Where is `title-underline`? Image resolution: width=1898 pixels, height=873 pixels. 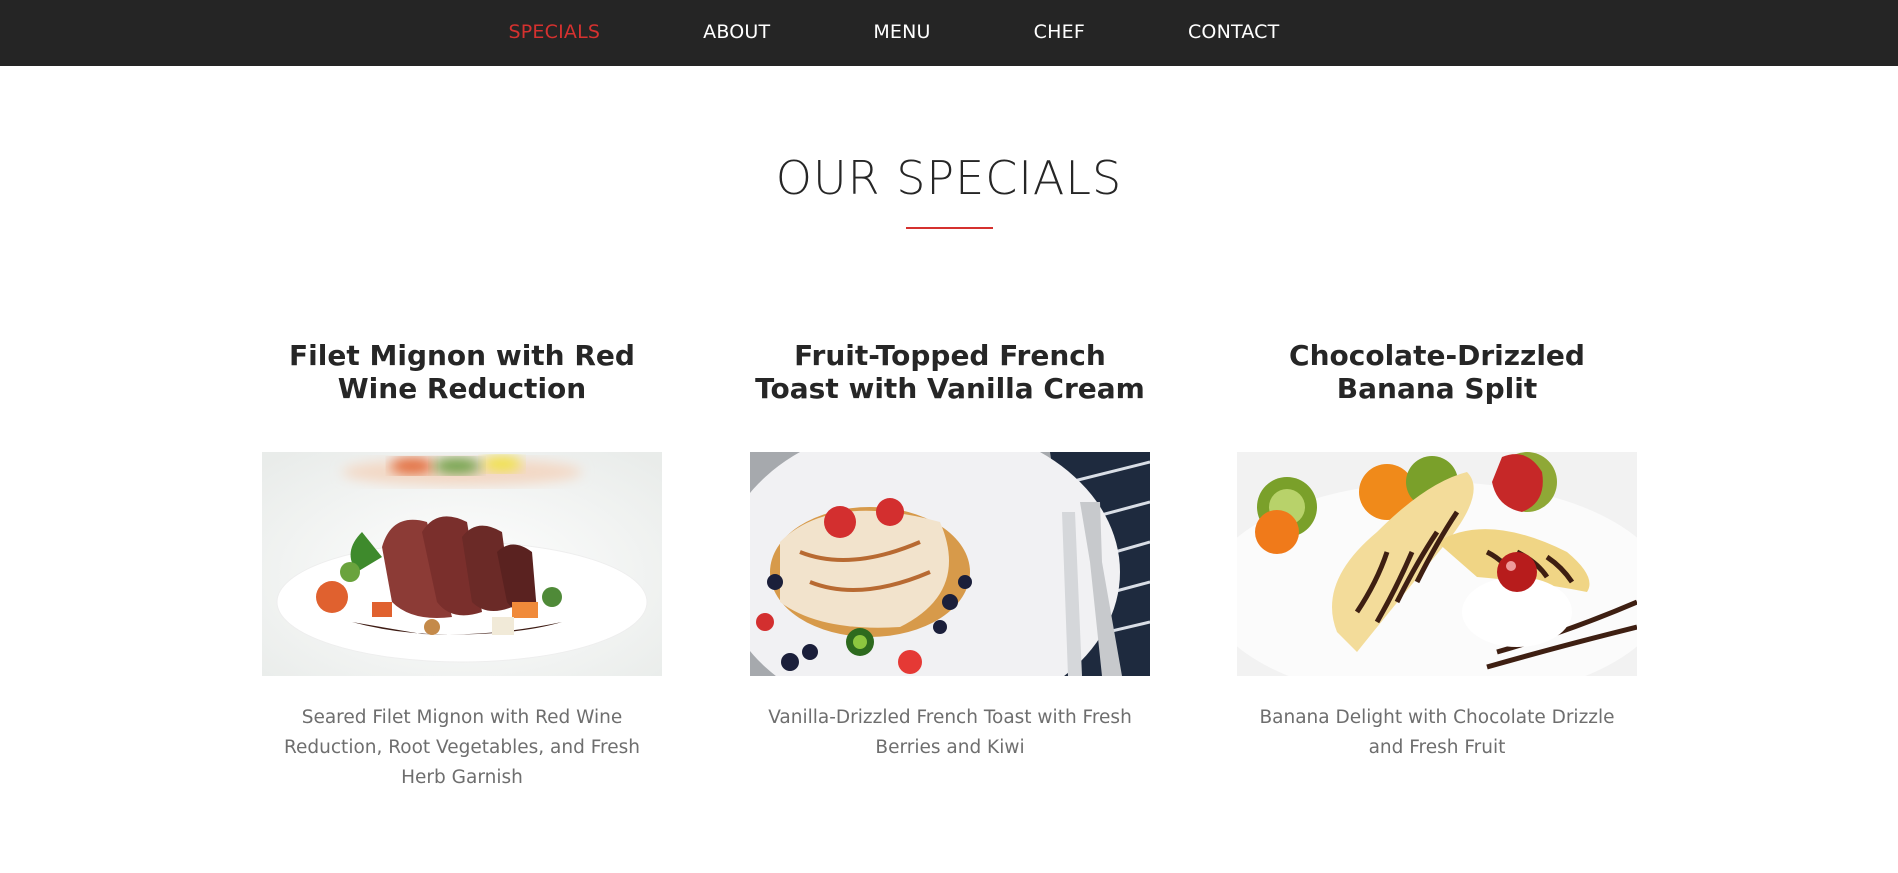 title-underline is located at coordinates (949, 228).